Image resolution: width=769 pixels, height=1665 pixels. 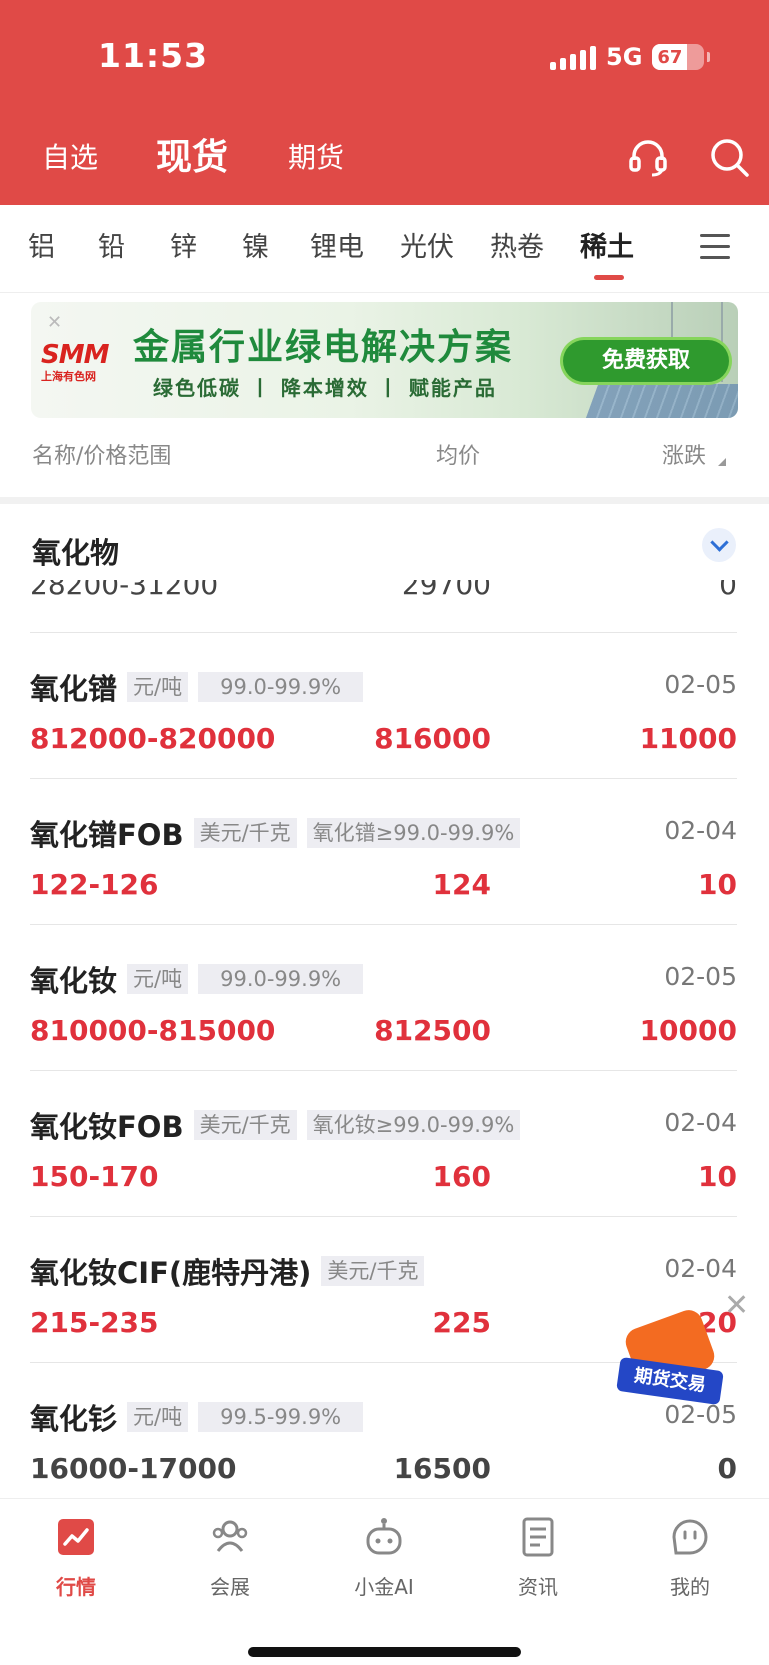 I want to click on price-range: 810000-815000, so click(x=153, y=1030).